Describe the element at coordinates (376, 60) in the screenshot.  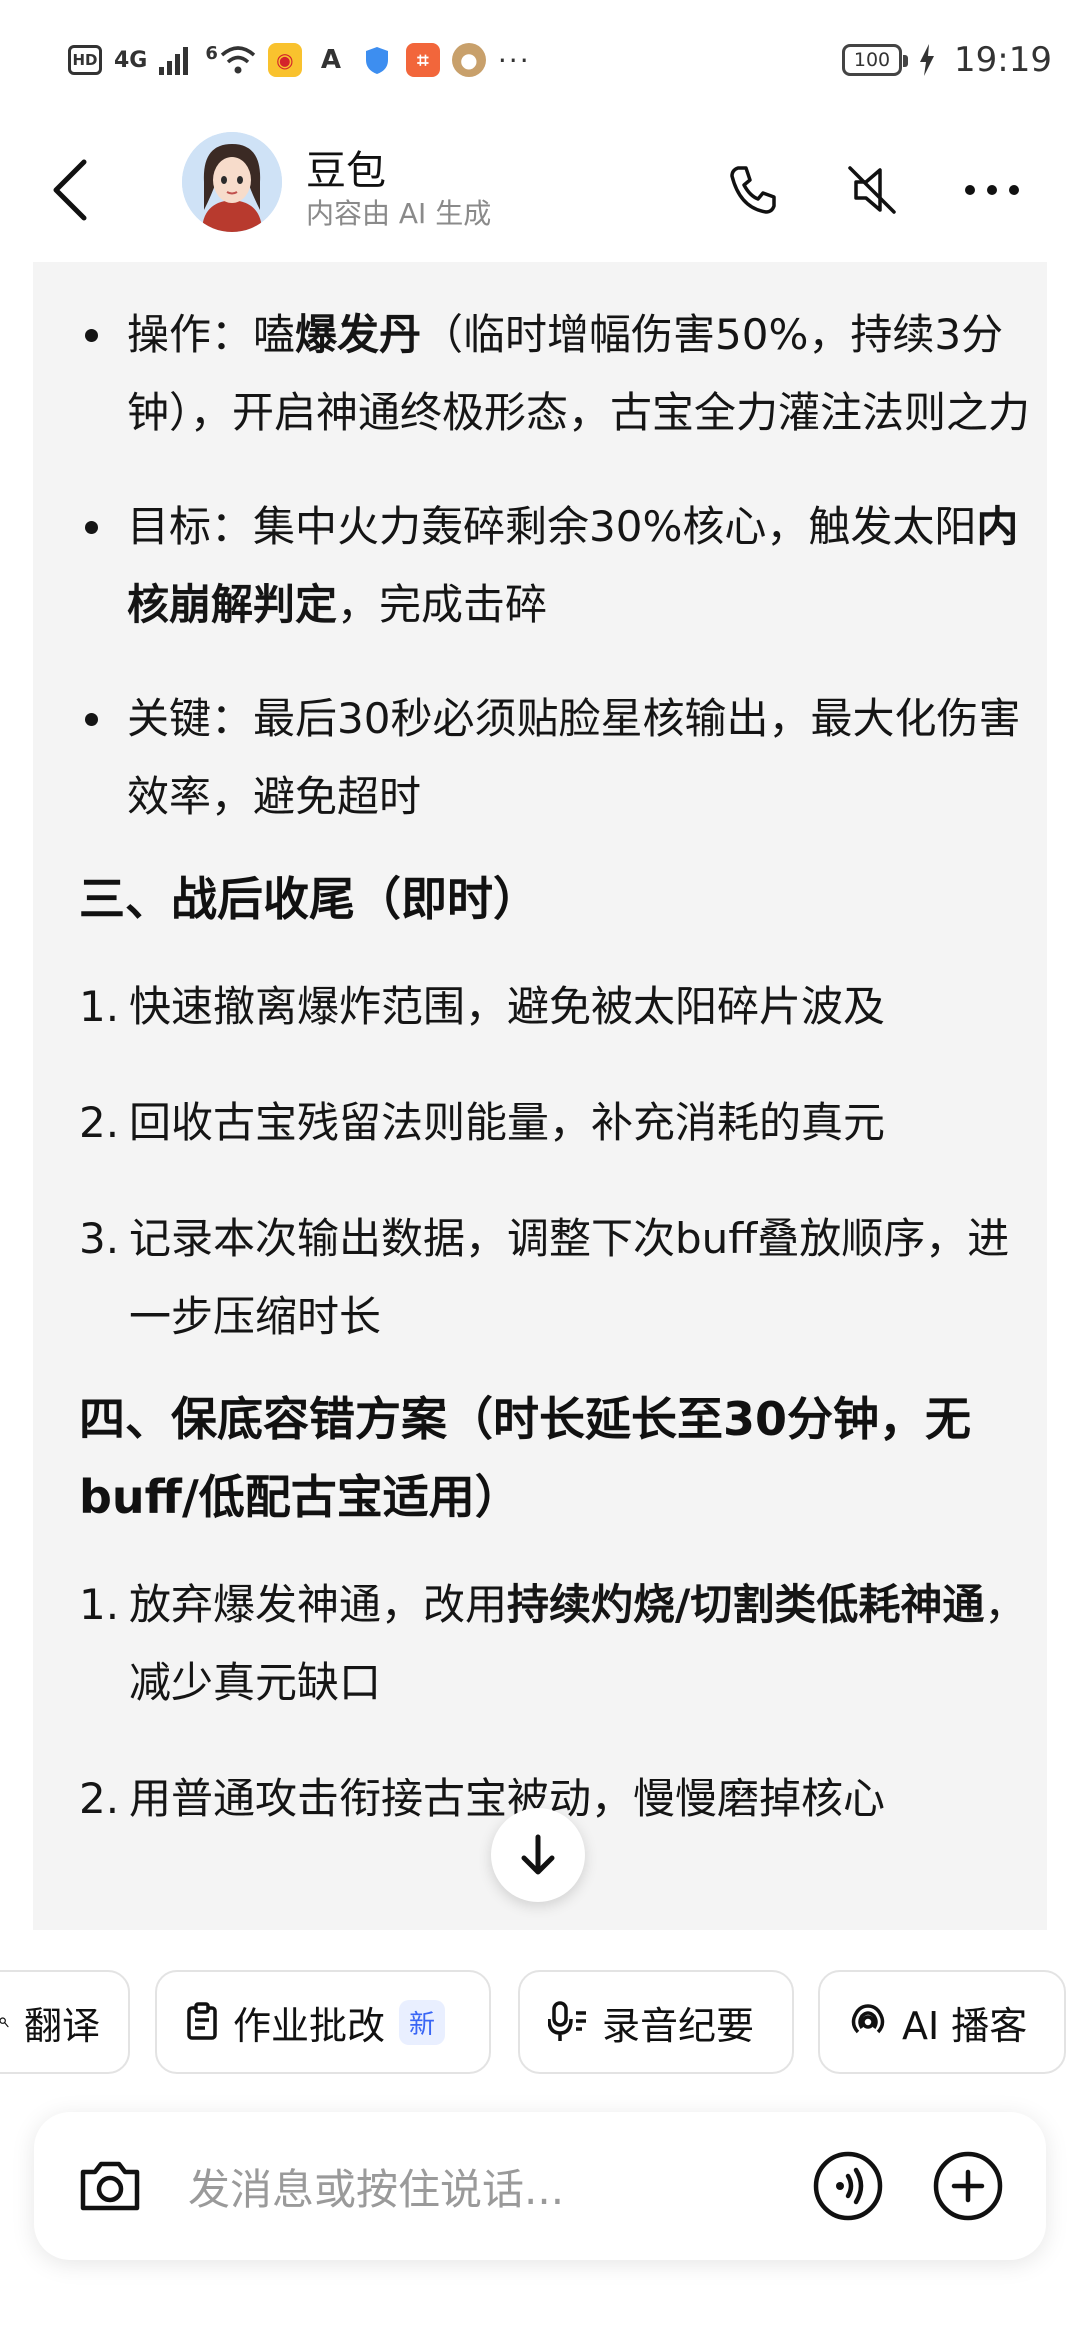
I see `shield-app-icon` at that location.